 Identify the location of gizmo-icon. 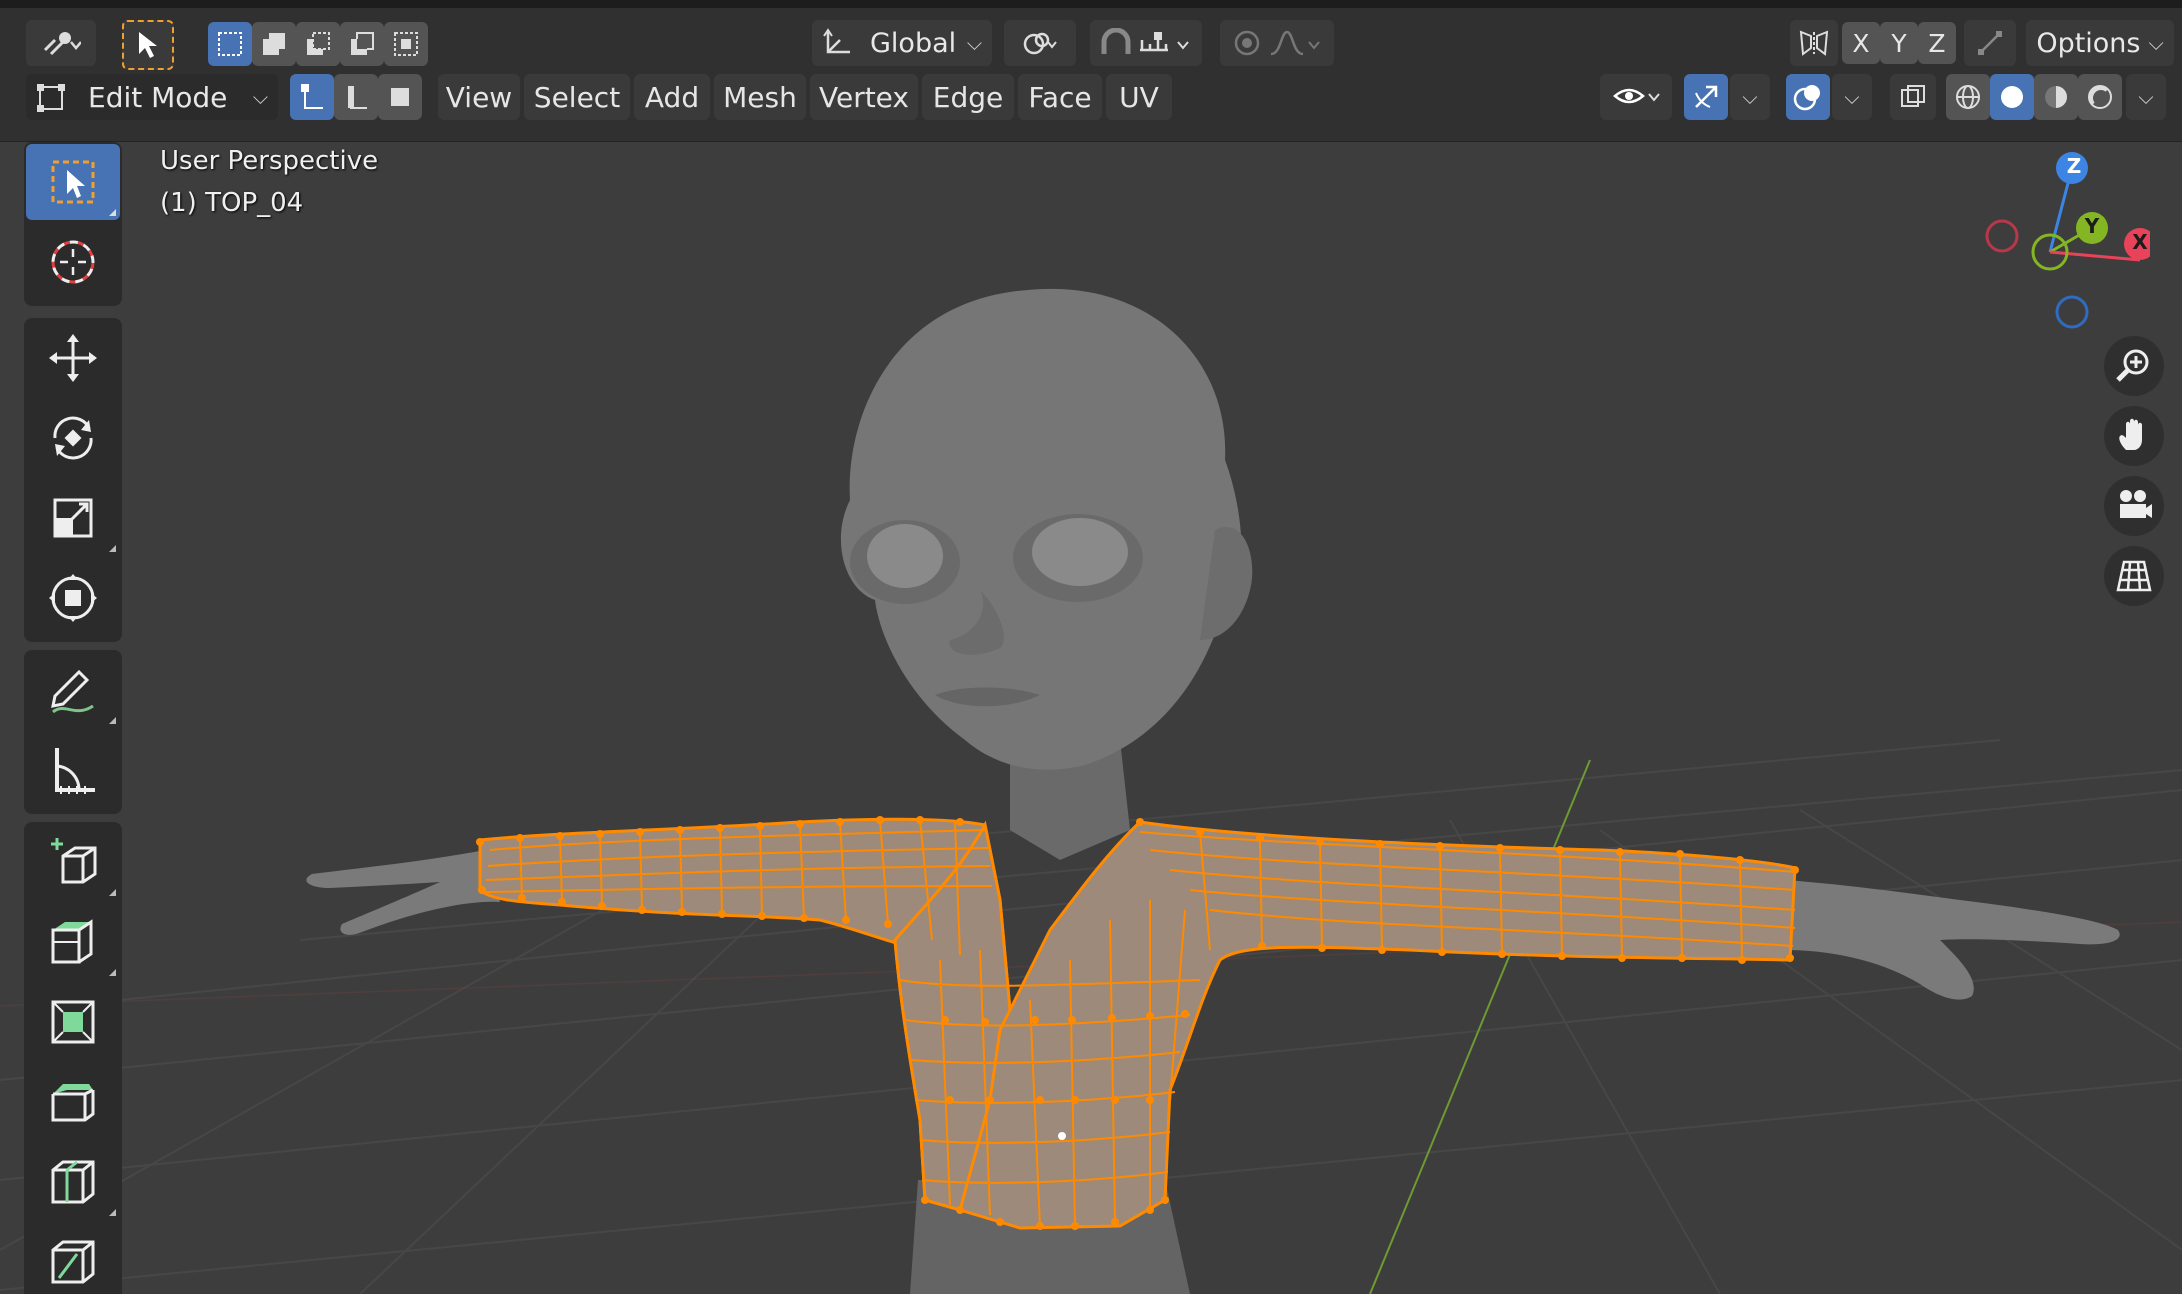
(1706, 96).